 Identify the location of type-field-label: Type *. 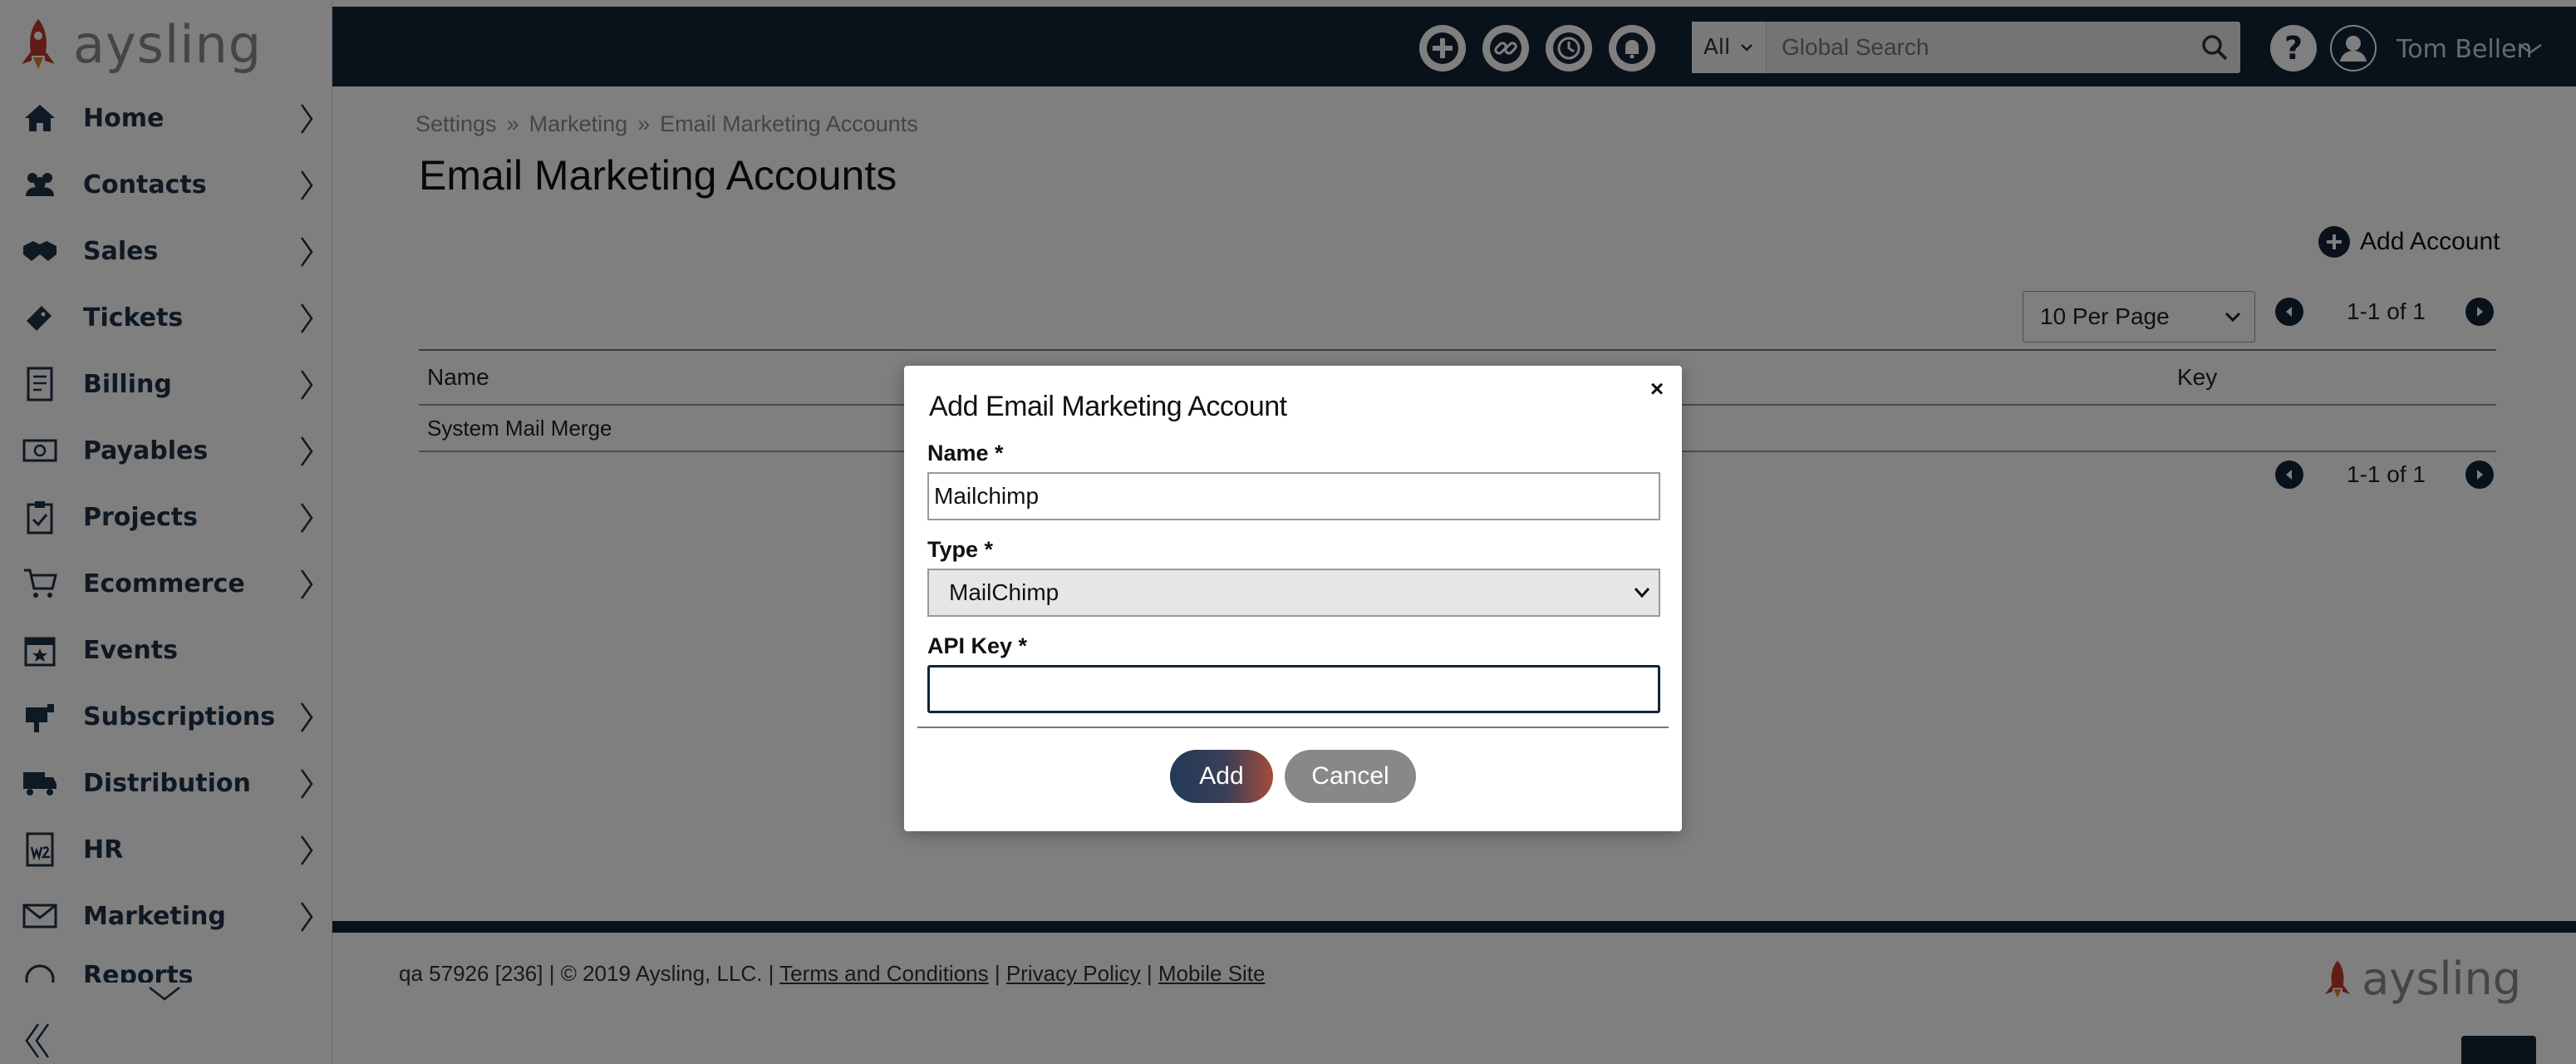
(961, 549).